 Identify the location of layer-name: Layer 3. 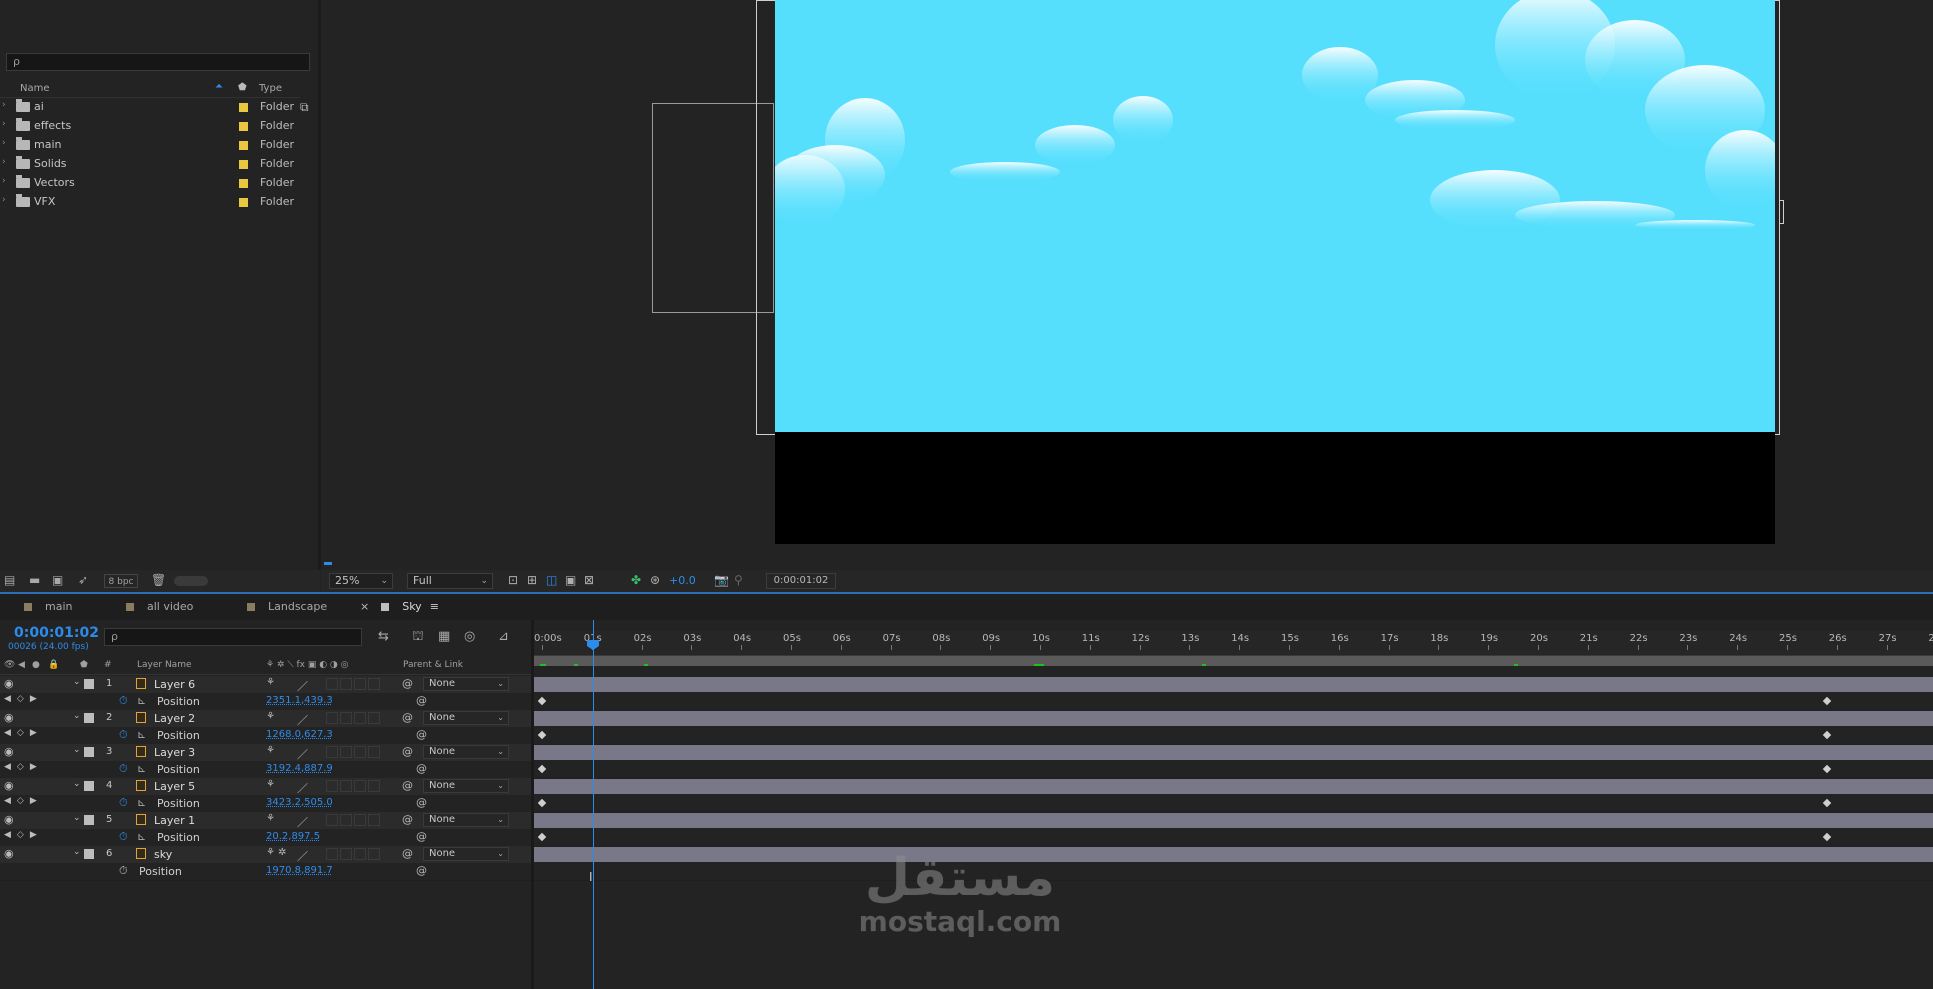
(174, 752).